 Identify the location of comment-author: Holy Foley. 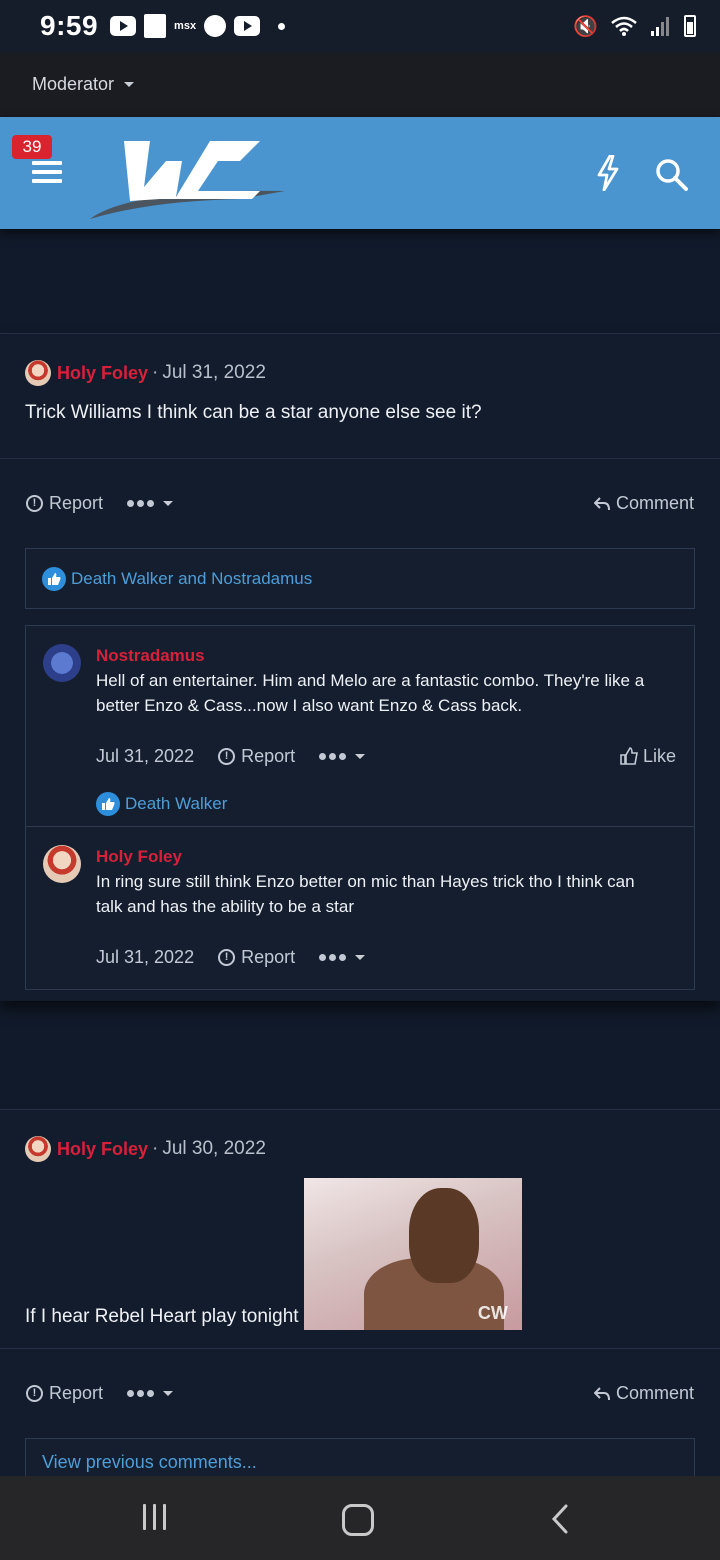
(395, 857).